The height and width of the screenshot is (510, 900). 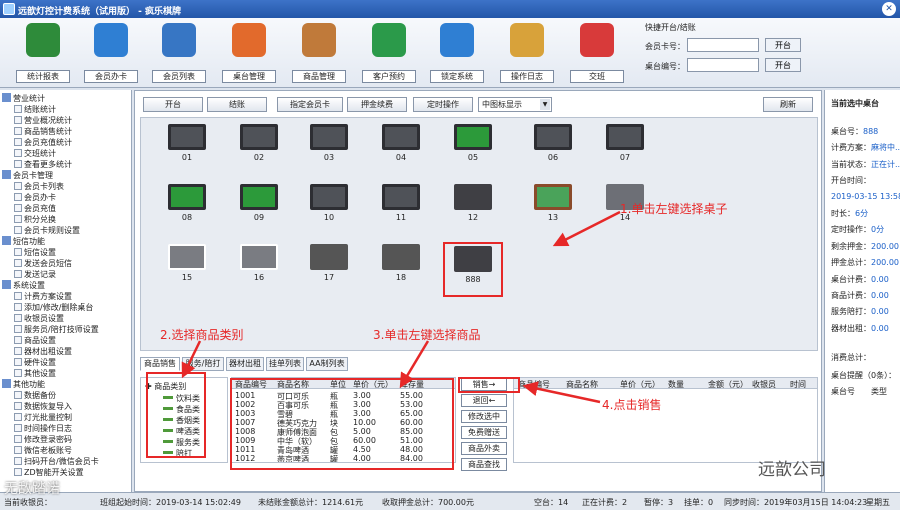 What do you see at coordinates (484, 416) in the screenshot?
I see `action-3: 修改选中` at bounding box center [484, 416].